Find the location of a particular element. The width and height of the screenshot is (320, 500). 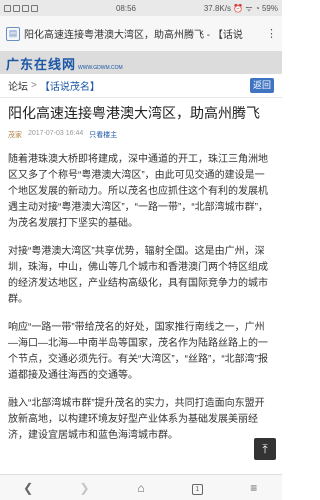

tab-count: 1 is located at coordinates (197, 489).